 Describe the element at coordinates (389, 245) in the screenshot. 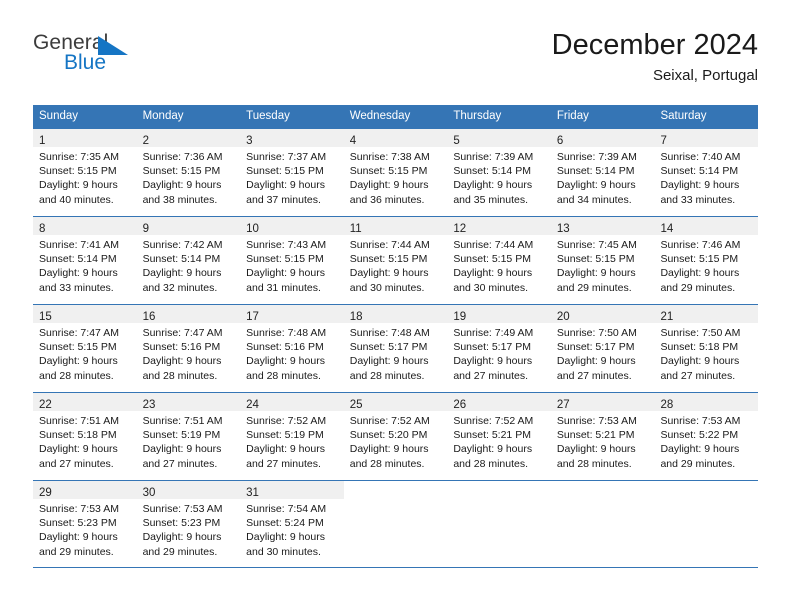

I see `sunrise-text: Sunrise: 7:44 AM` at that location.